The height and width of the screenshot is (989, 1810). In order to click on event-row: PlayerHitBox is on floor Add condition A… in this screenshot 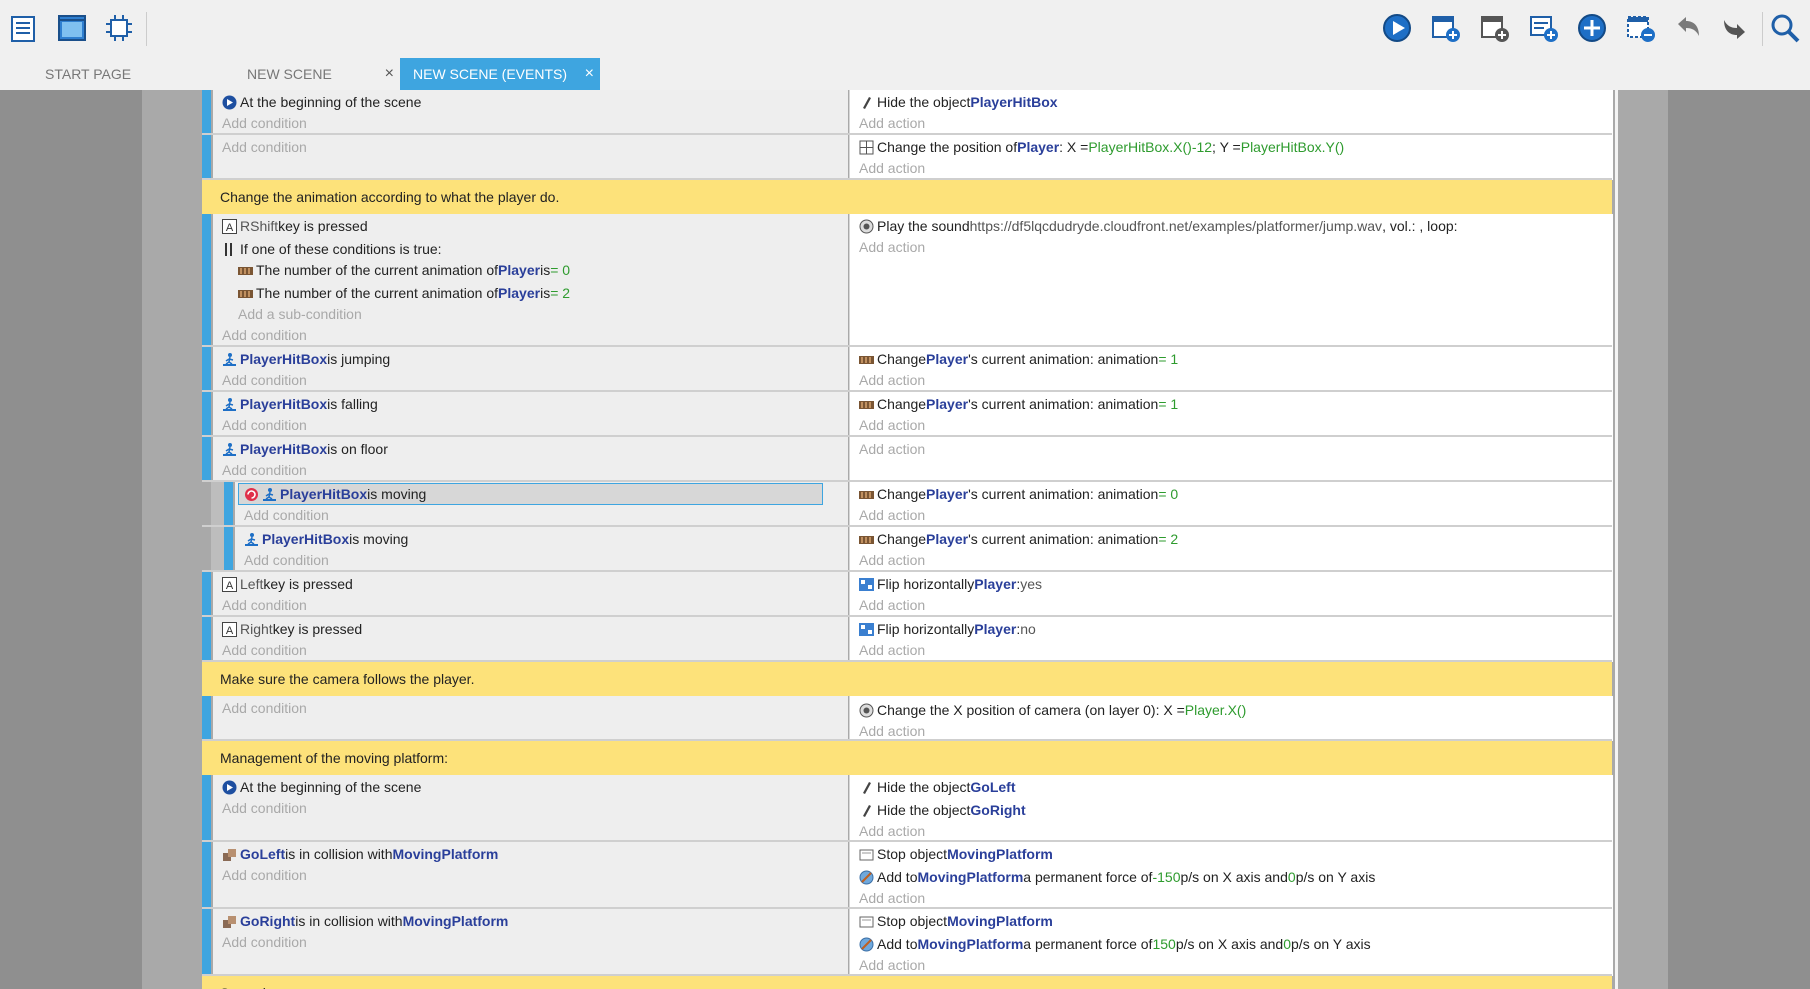, I will do `click(910, 459)`.